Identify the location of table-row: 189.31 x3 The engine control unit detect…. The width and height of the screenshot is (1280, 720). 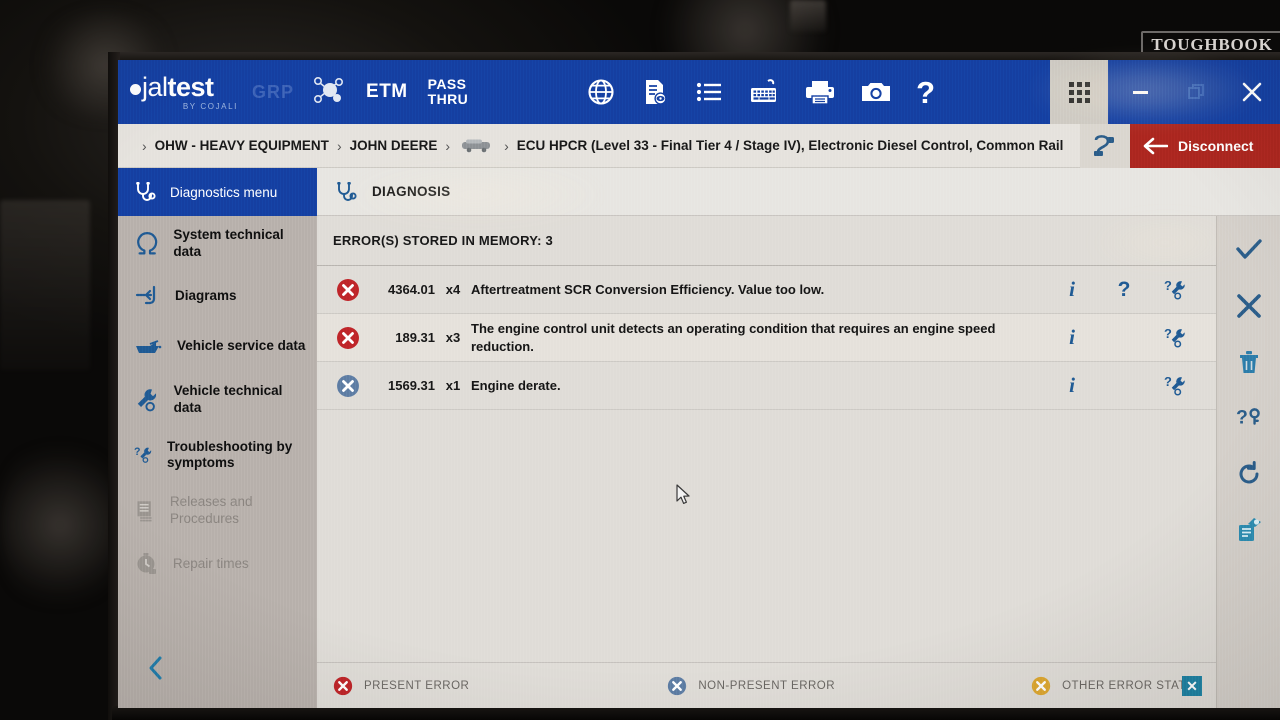
(766, 338).